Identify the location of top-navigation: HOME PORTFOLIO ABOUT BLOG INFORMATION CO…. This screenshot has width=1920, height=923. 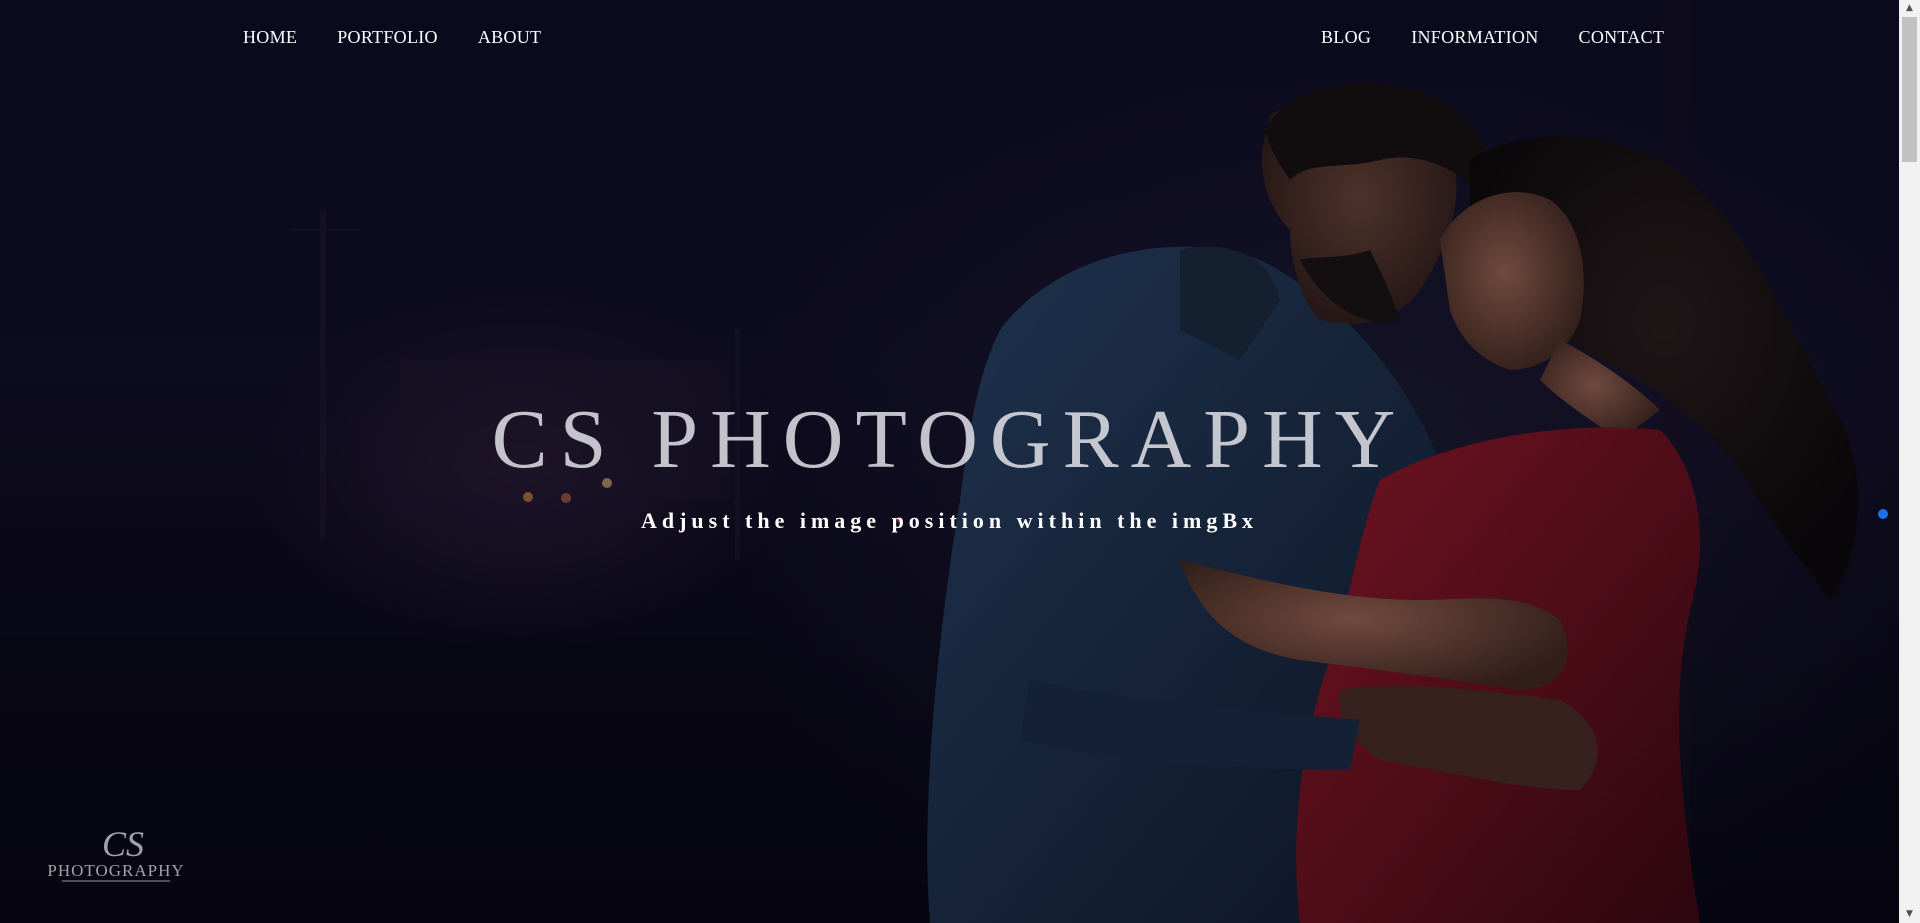
(949, 39).